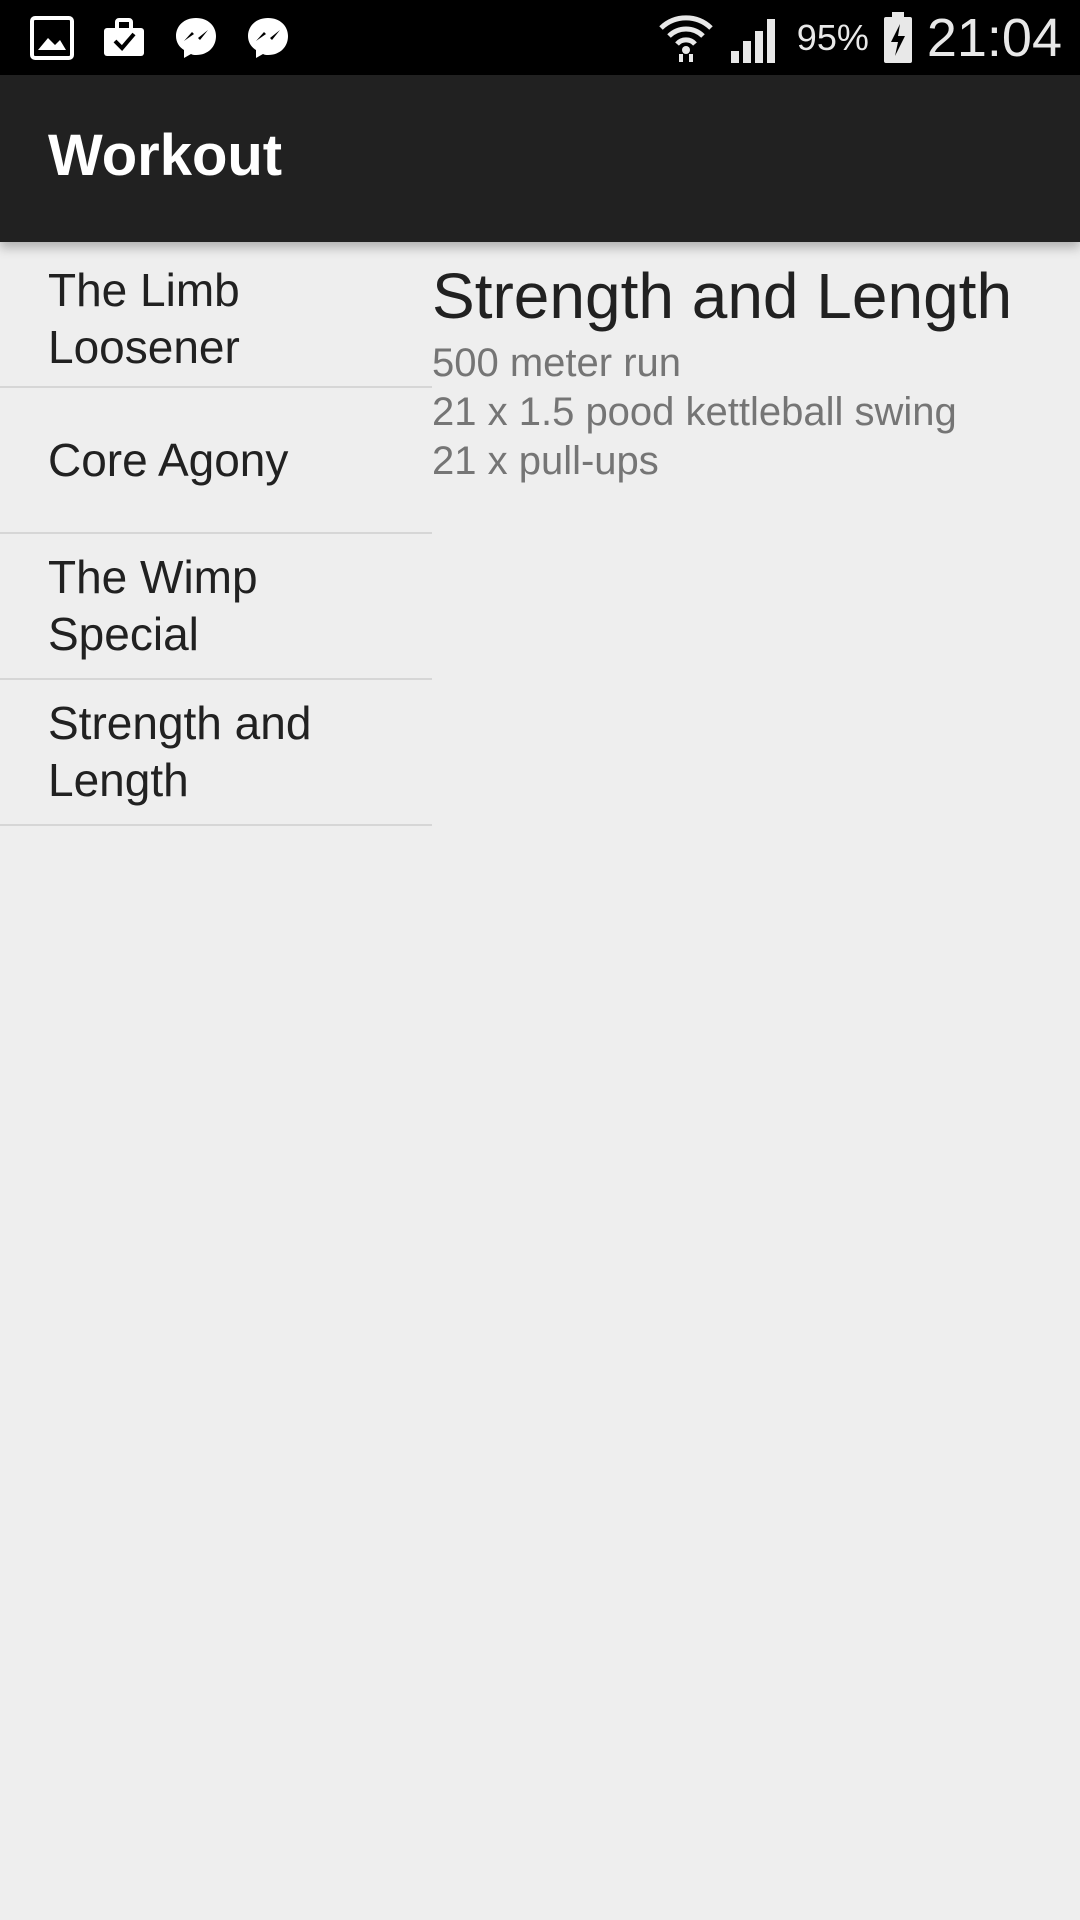  Describe the element at coordinates (540, 37) in the screenshot. I see `status-bar: 95% 21:04` at that location.